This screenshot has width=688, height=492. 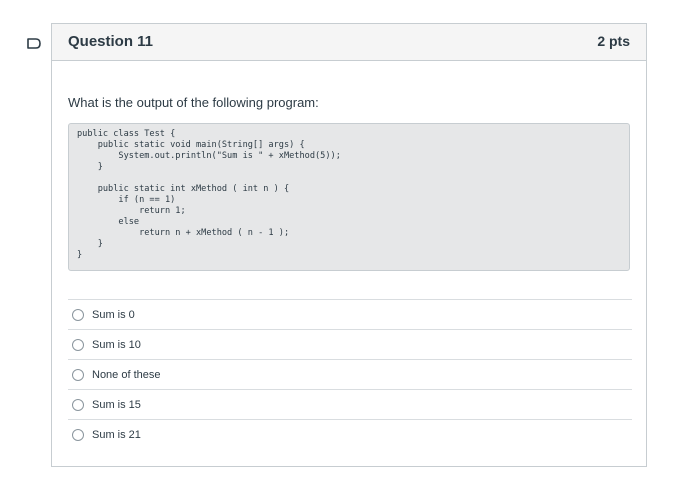 I want to click on question-header: Question 11 2 pts, so click(x=349, y=42).